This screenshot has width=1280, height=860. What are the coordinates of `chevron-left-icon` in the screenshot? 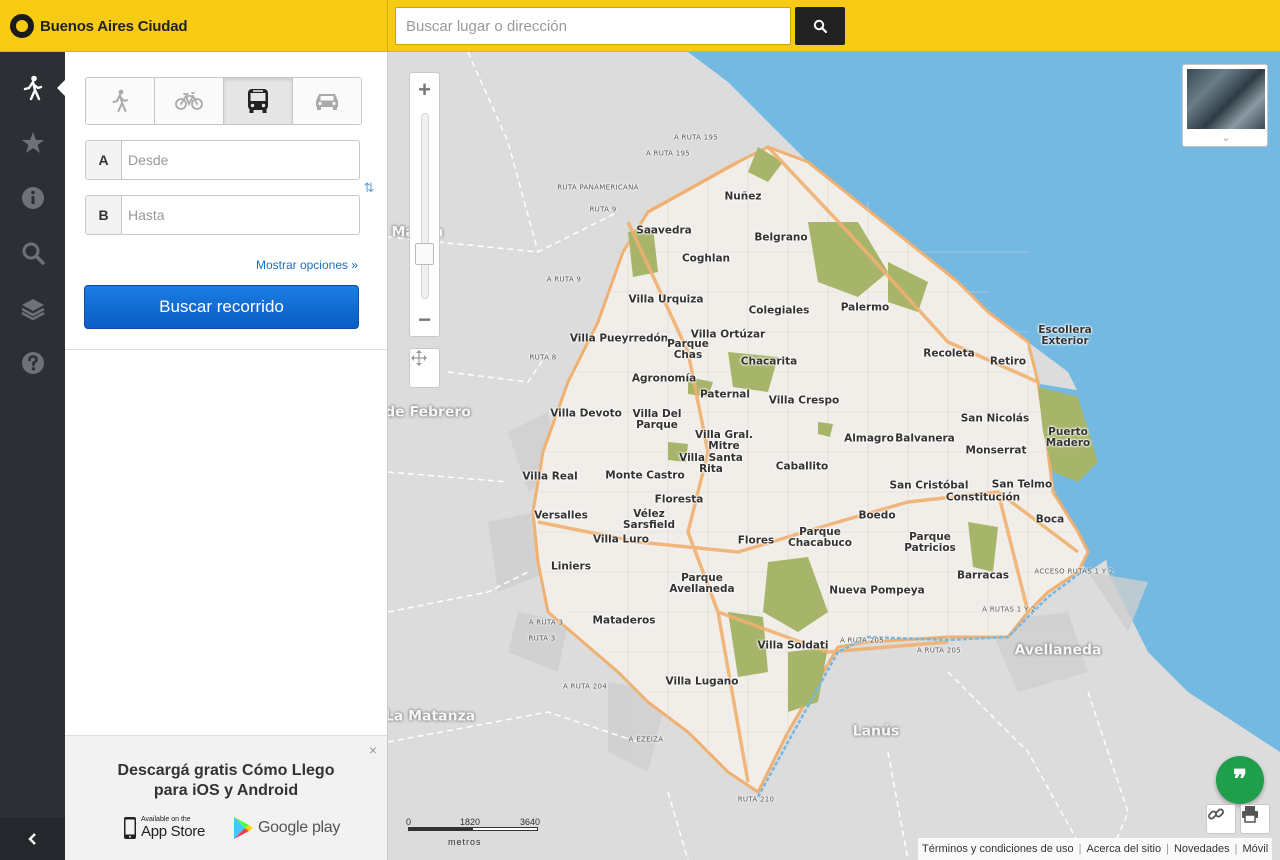 It's located at (31, 839).